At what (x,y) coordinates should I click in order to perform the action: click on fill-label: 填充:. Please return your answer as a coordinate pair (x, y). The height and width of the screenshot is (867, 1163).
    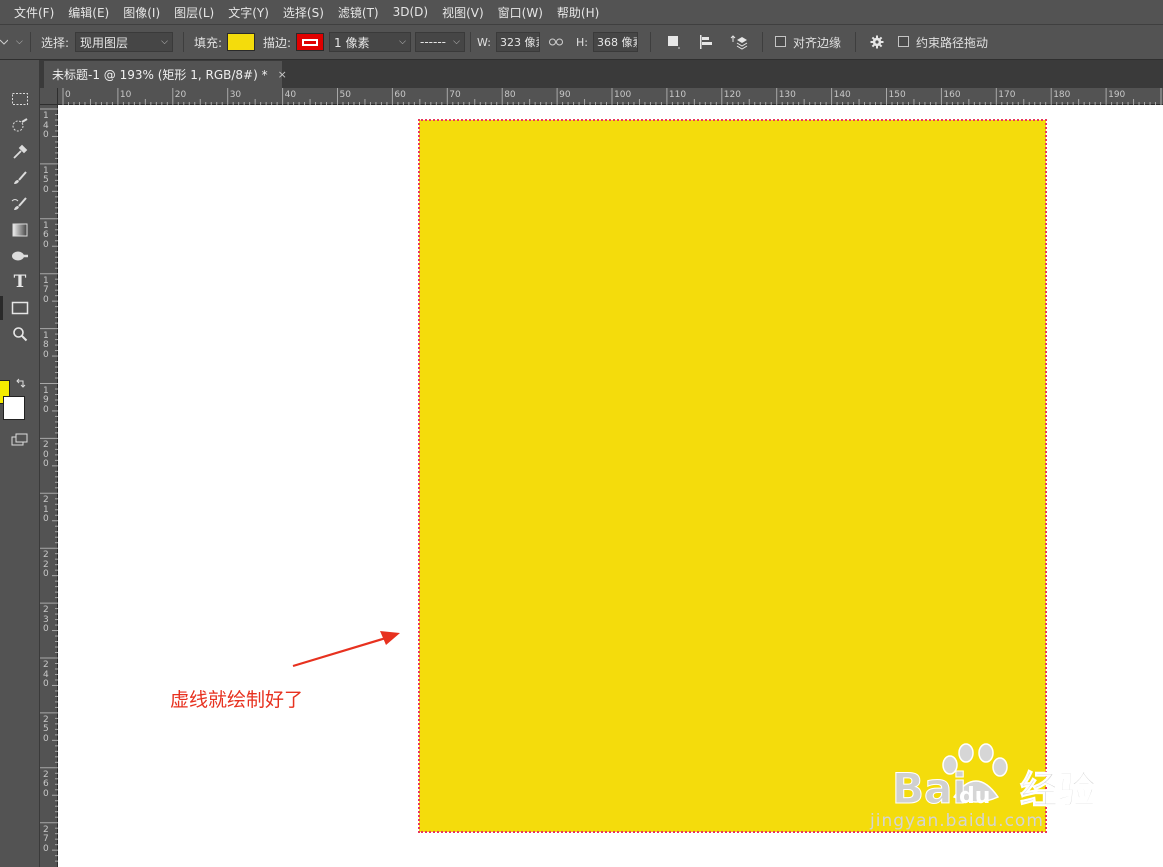
    Looking at the image, I should click on (208, 42).